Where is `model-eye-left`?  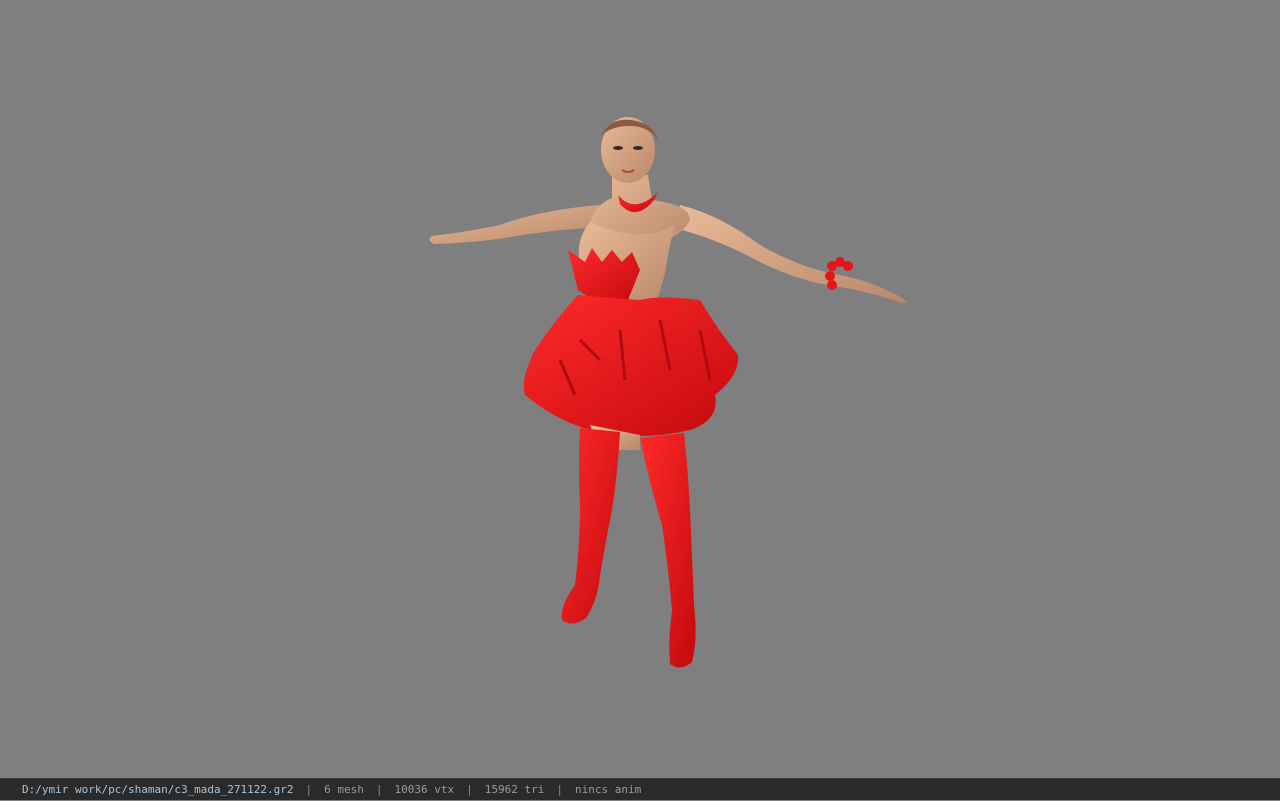
model-eye-left is located at coordinates (618, 148).